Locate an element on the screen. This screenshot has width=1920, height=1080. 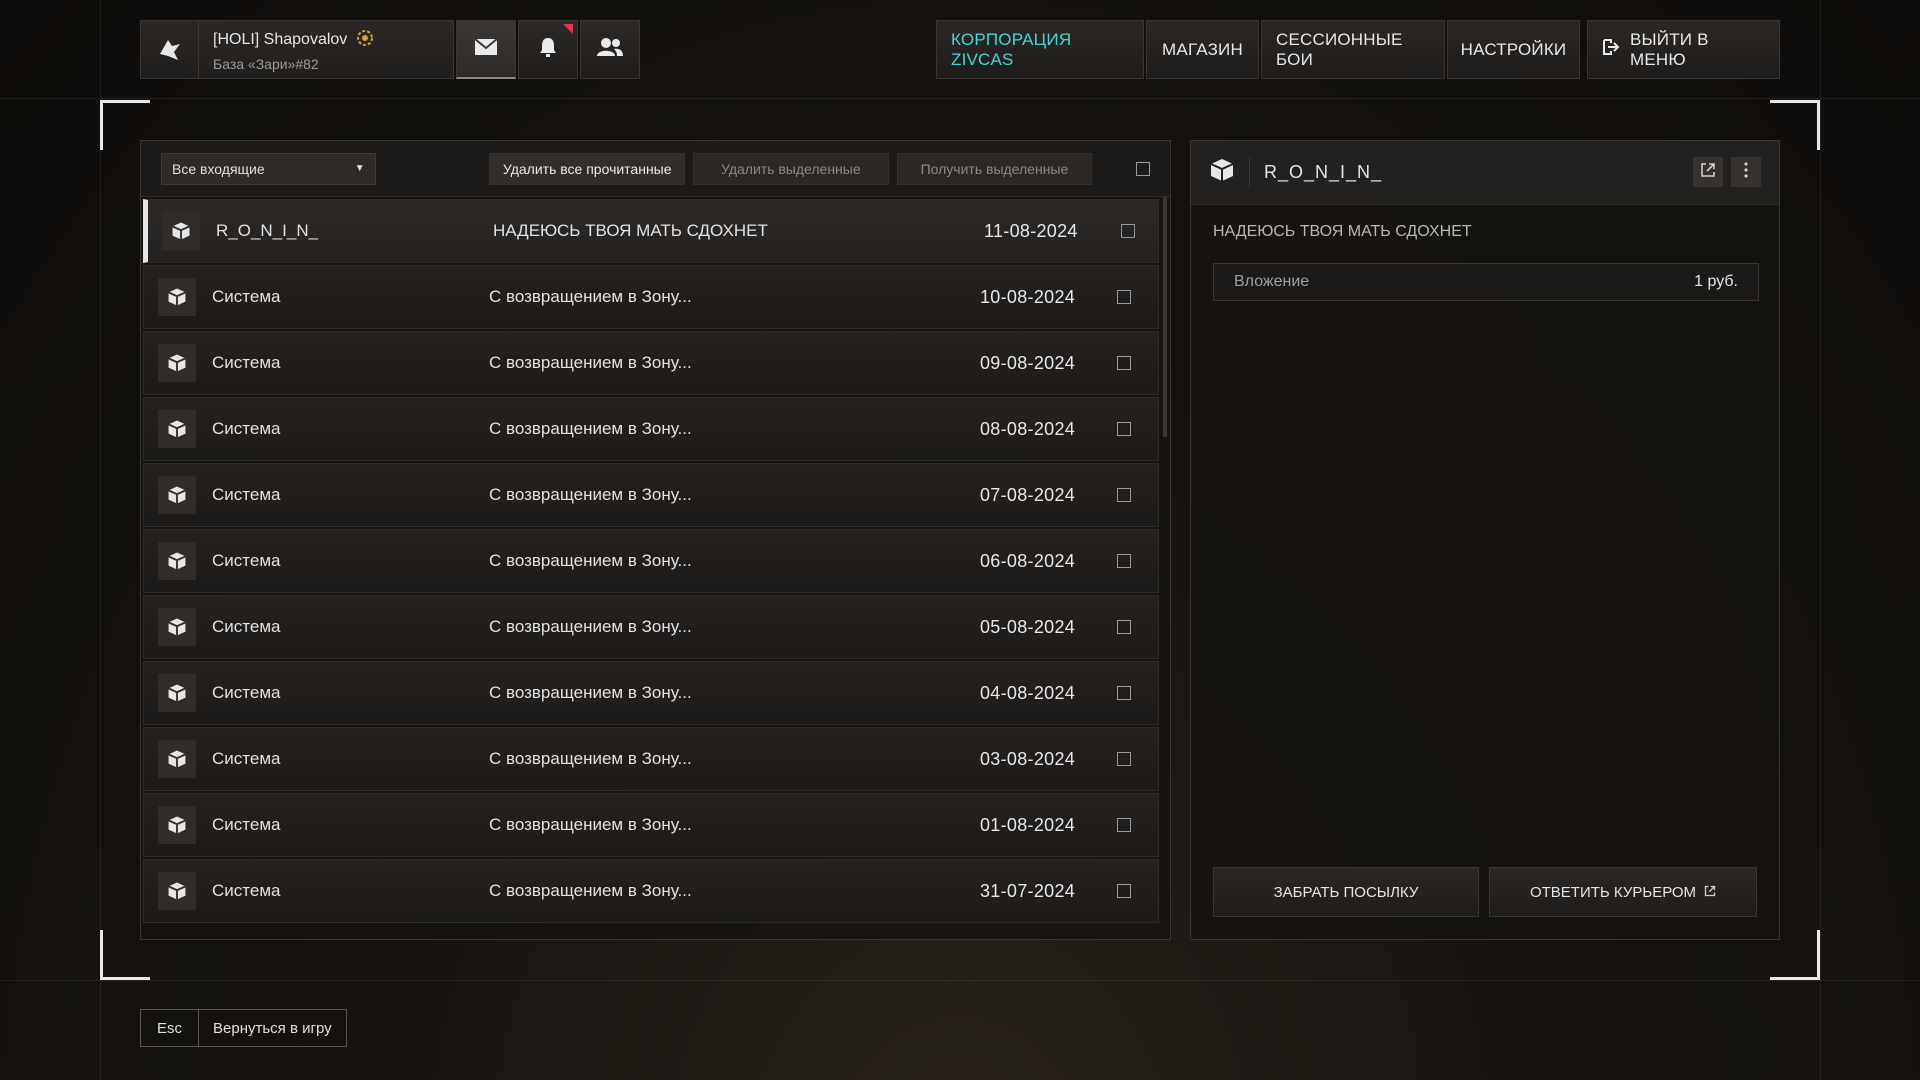
message-date: 08-08-2024 is located at coordinates (1028, 428).